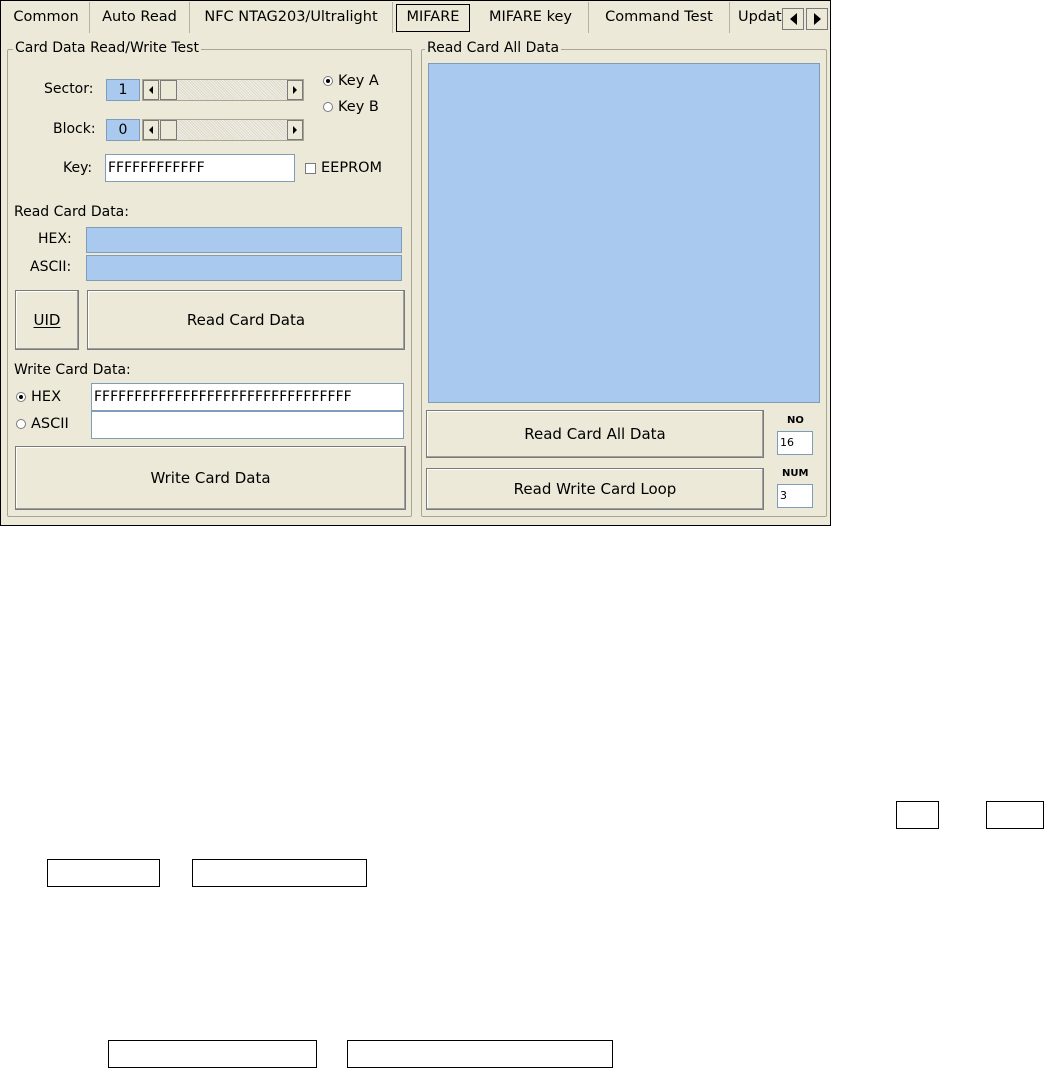 This screenshot has width=1047, height=1080. I want to click on block-scroll: 0, so click(205, 131).